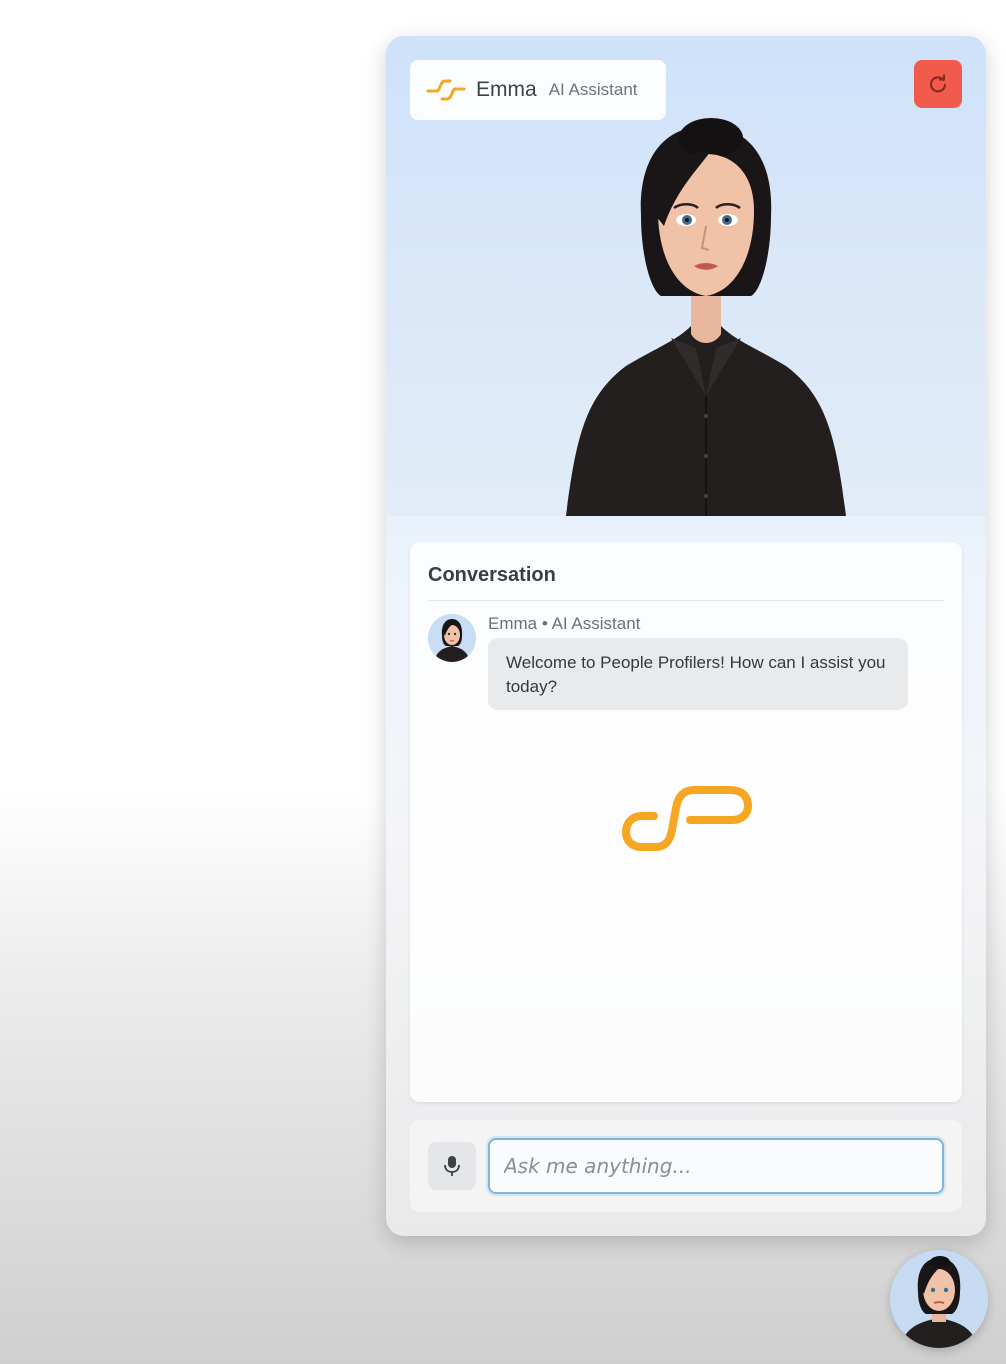 This screenshot has width=1006, height=1364. What do you see at coordinates (492, 575) in the screenshot?
I see `conversation-title: Conversation` at bounding box center [492, 575].